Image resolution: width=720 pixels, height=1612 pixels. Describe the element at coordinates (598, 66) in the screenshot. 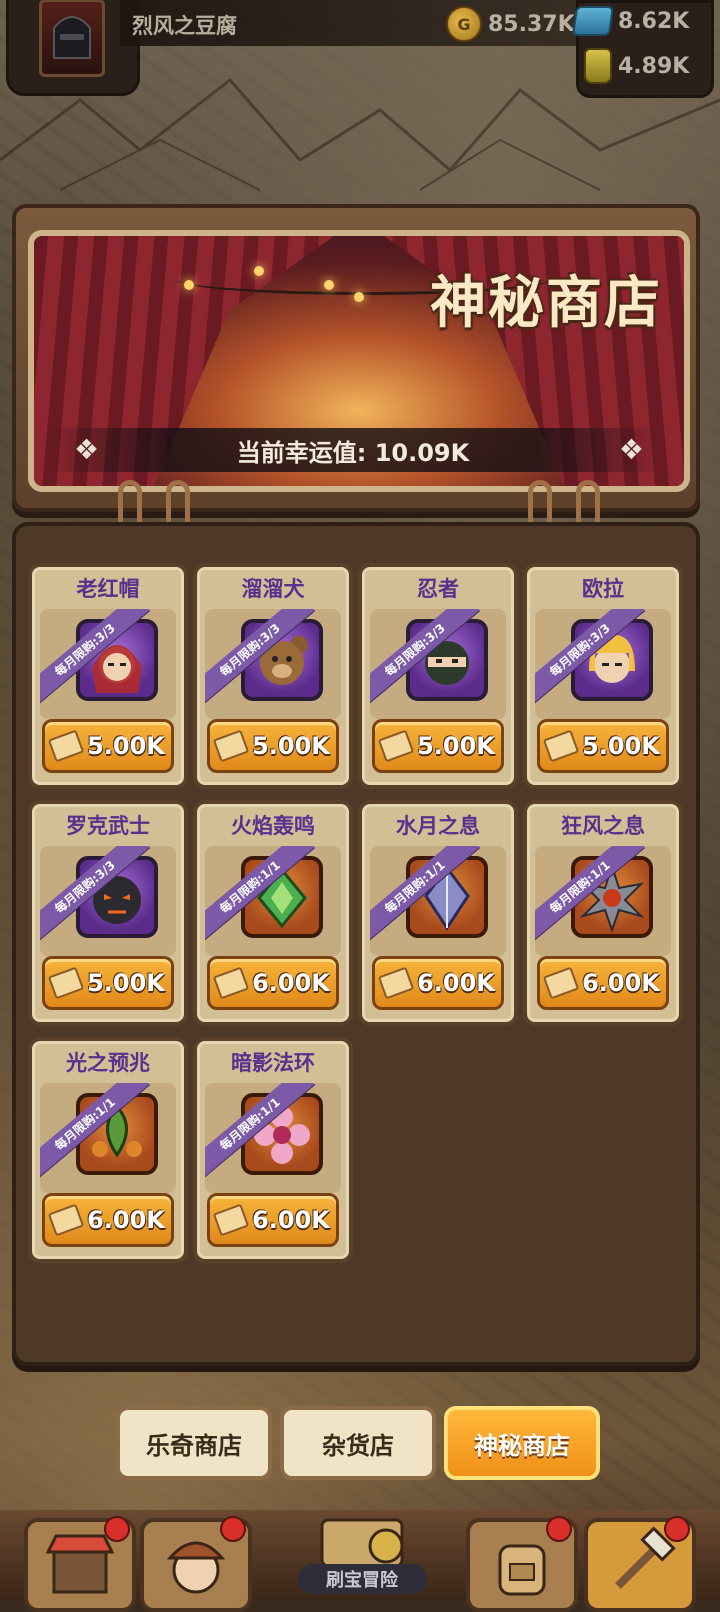

I see `potion-jar-icon` at that location.